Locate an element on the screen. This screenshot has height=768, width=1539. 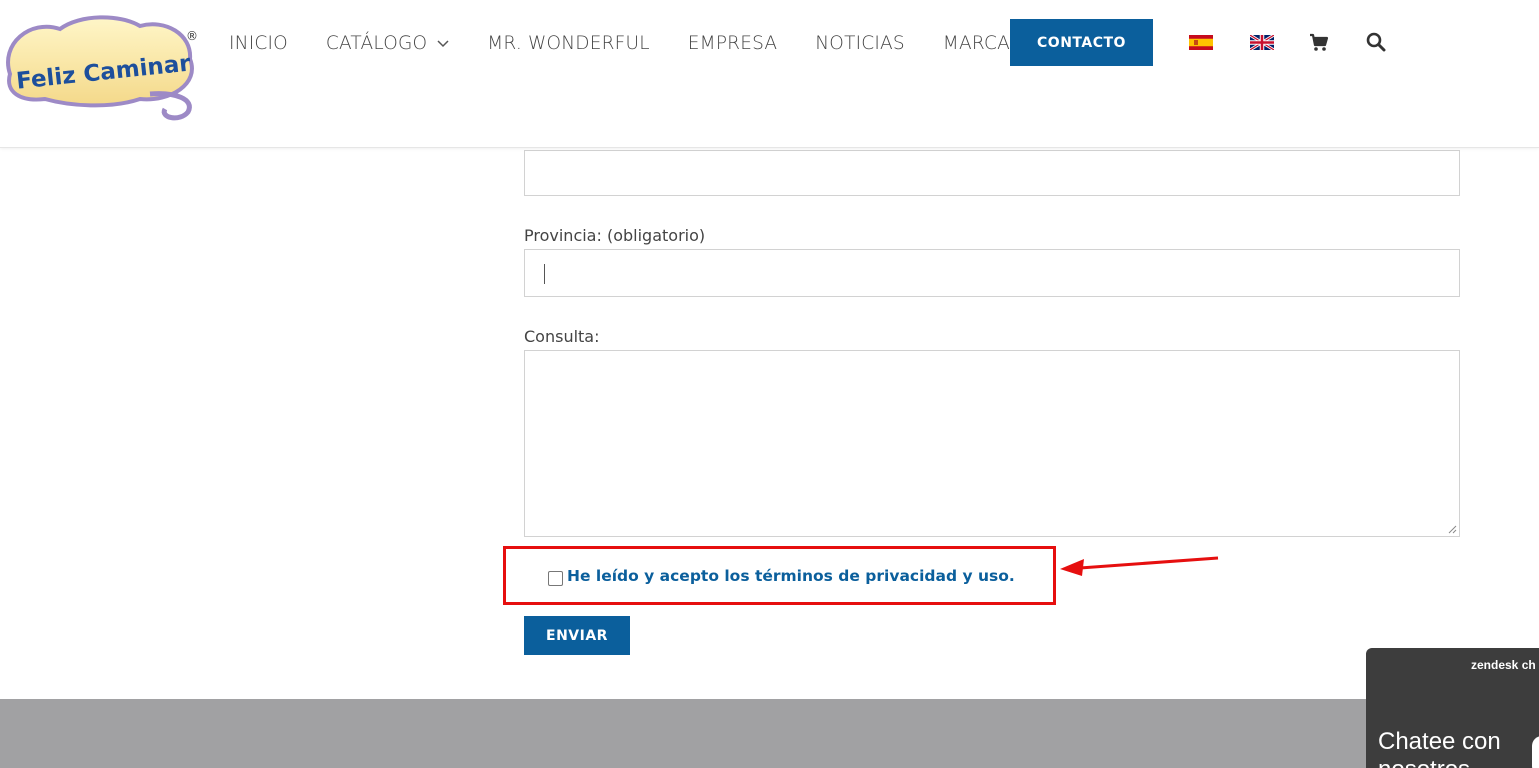
nav-item-catalogo-label: CATÁLOGO is located at coordinates (376, 43).